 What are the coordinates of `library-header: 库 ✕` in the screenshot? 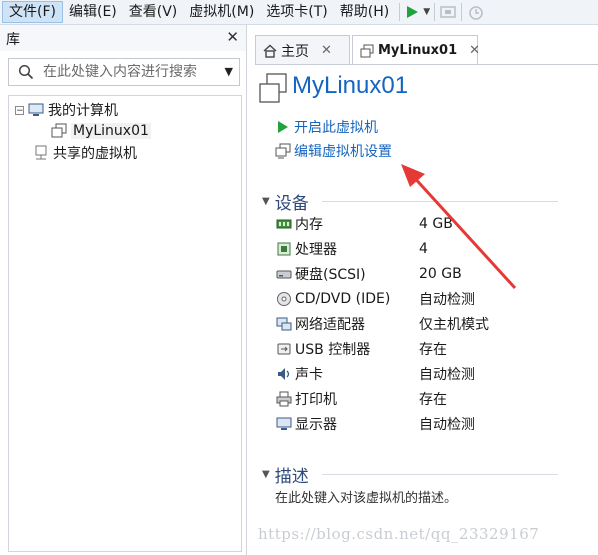 It's located at (123, 38).